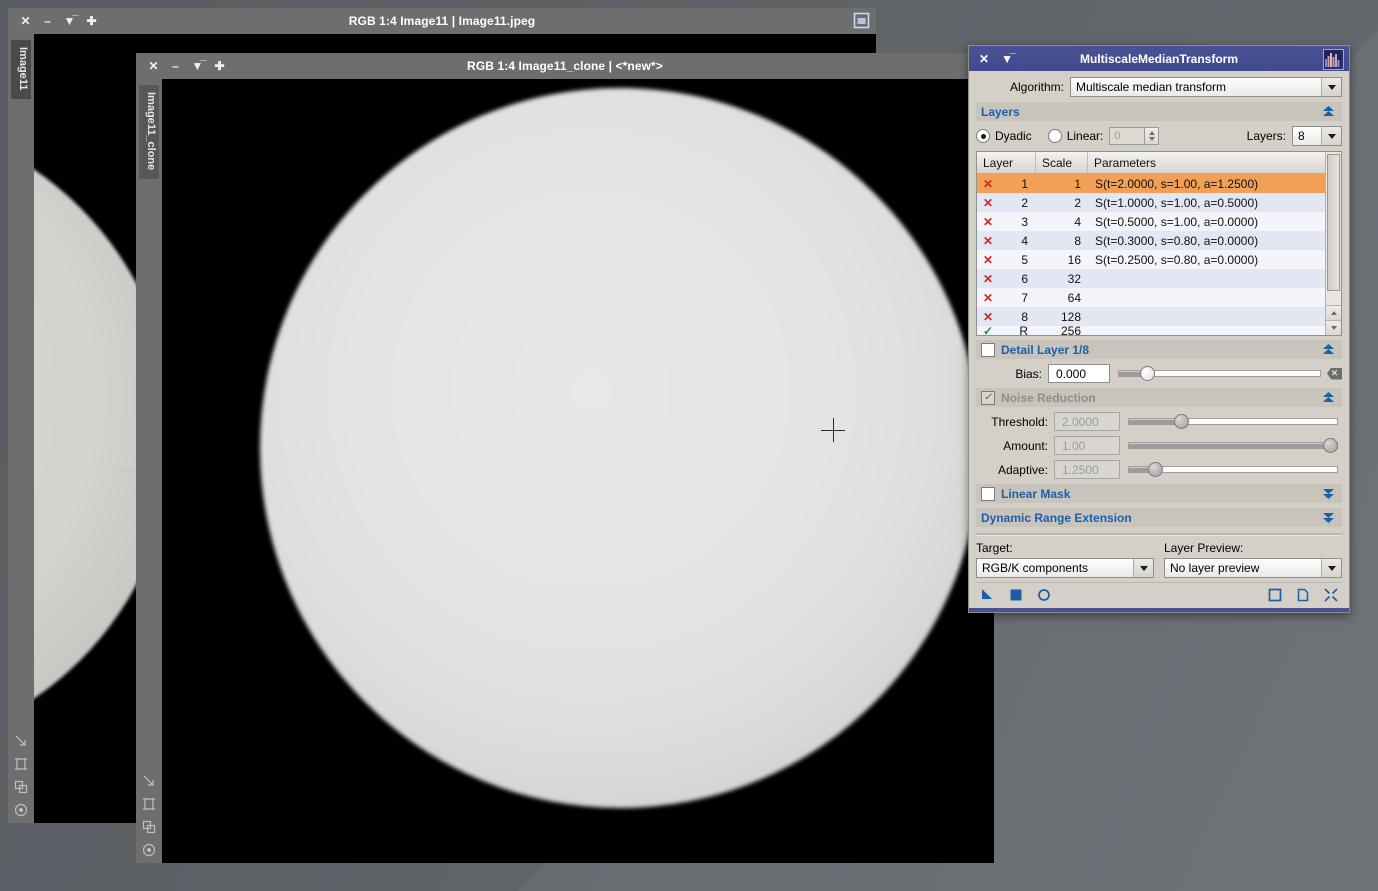 This screenshot has width=1378, height=891. I want to click on detail-layer-checkbox, so click(988, 349).